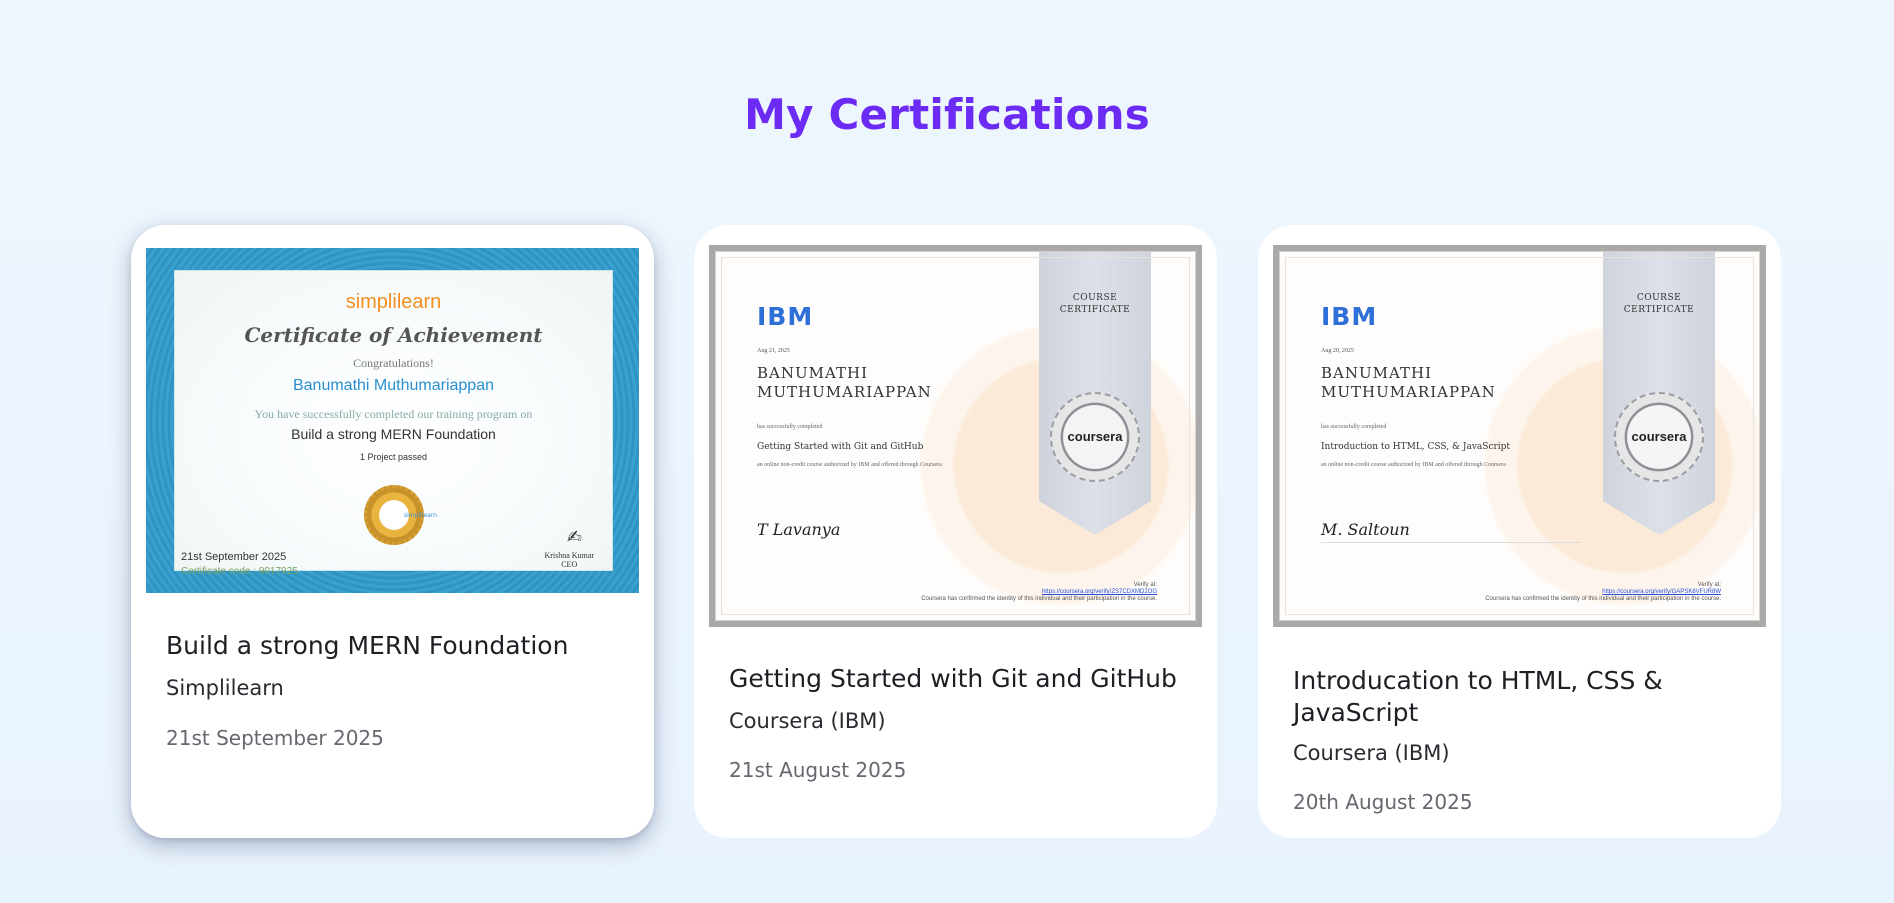 Image resolution: width=1894 pixels, height=903 pixels. Describe the element at coordinates (947, 114) in the screenshot. I see `section-title: My Certifications` at that location.